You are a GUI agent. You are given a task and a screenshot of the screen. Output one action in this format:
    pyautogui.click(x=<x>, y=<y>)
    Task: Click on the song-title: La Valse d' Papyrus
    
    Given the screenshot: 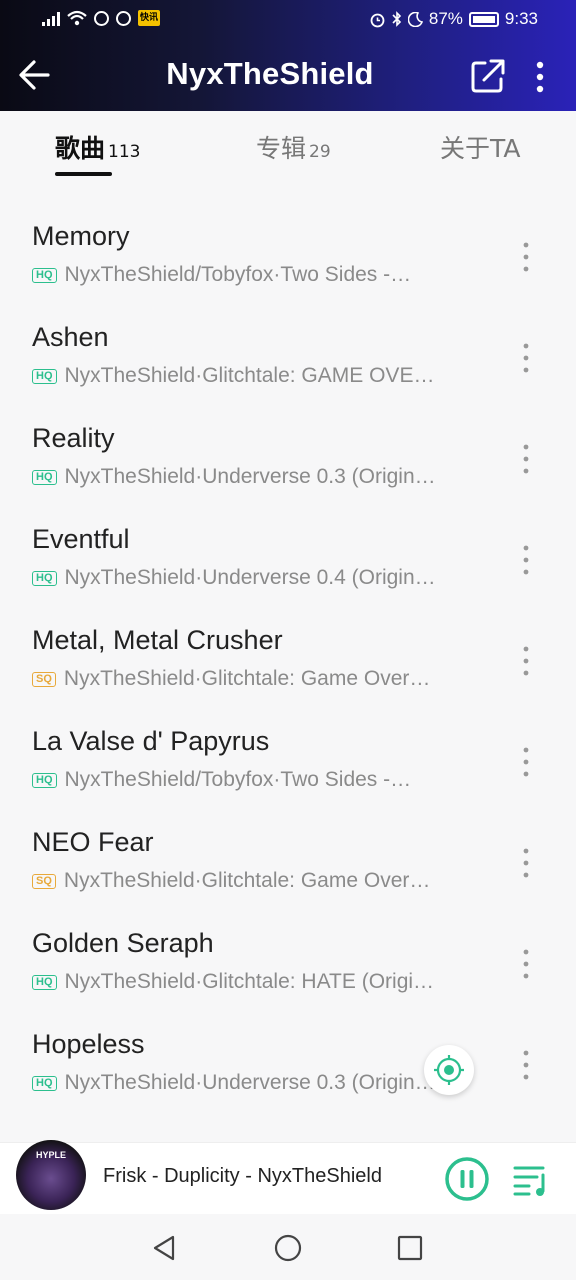 What is the action you would take?
    pyautogui.click(x=151, y=741)
    